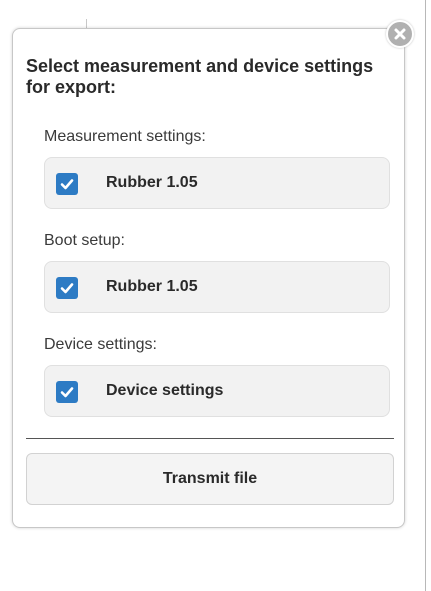  I want to click on measurement-settings-checkbox-row: Rubber 1.05, so click(217, 183).